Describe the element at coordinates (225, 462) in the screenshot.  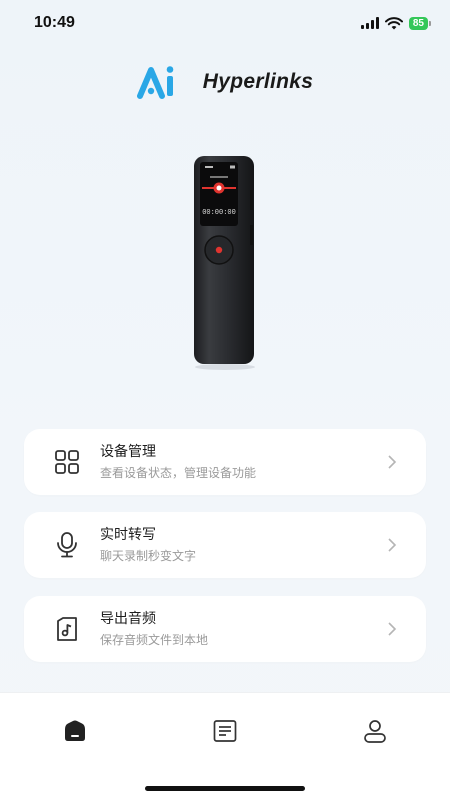
I see `device-management-card: 设备管理 查看设备状态，管理设备功能` at that location.